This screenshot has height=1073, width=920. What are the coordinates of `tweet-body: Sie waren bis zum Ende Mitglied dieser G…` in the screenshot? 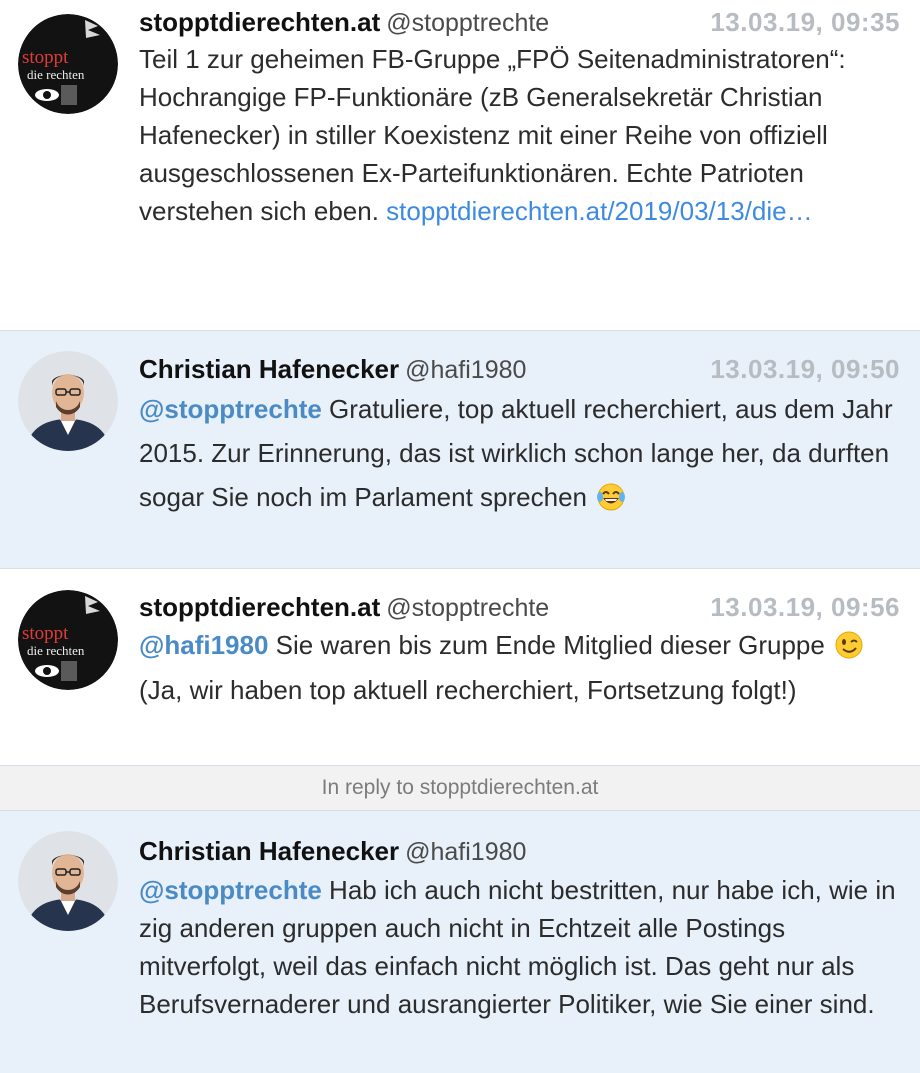 It's located at (550, 645).